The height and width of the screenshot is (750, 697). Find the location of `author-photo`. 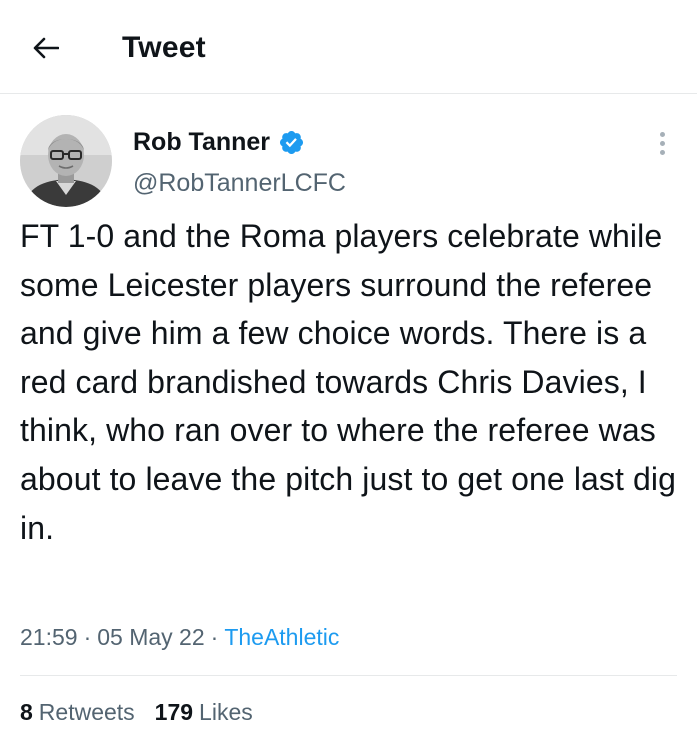

author-photo is located at coordinates (66, 161).